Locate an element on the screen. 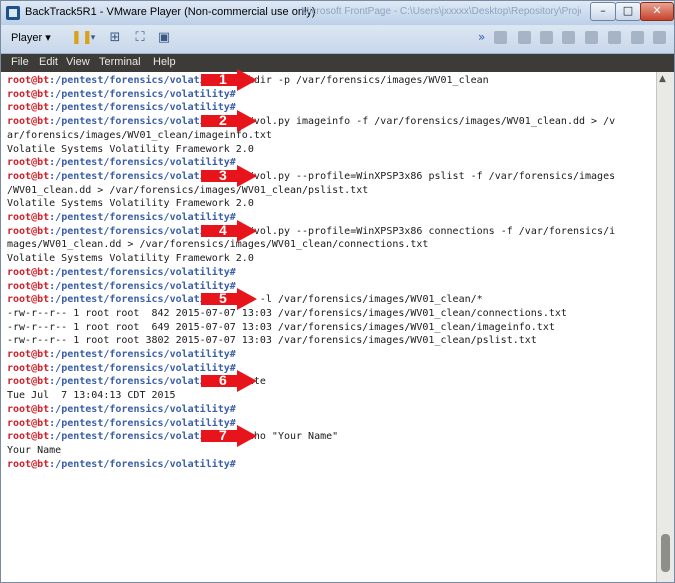 This screenshot has width=675, height=583. unity-icon: ▣ is located at coordinates (164, 38).